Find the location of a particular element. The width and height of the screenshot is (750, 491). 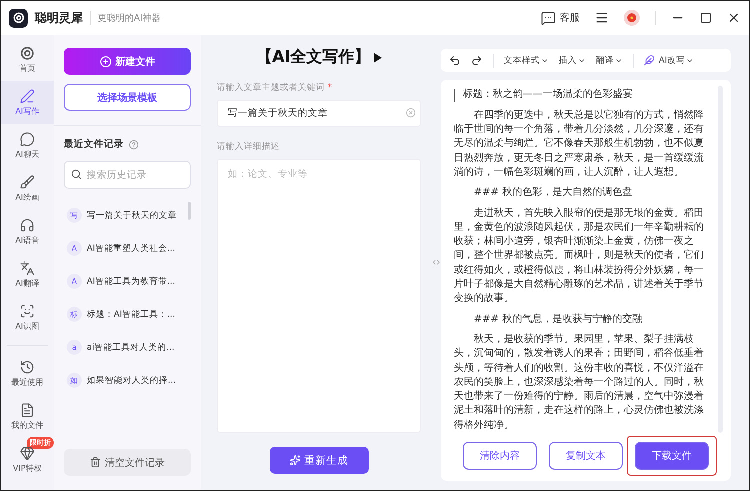

new-file-button: 新建文件 is located at coordinates (127, 61).